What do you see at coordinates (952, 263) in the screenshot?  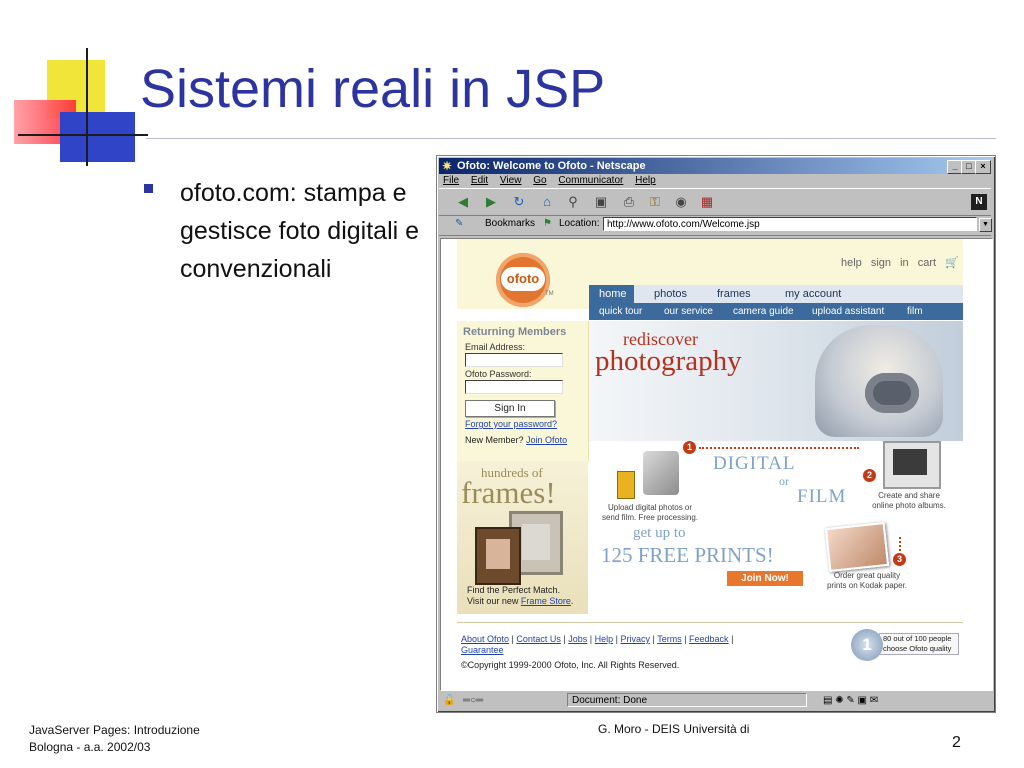 I see `cart-icon: 🛒` at bounding box center [952, 263].